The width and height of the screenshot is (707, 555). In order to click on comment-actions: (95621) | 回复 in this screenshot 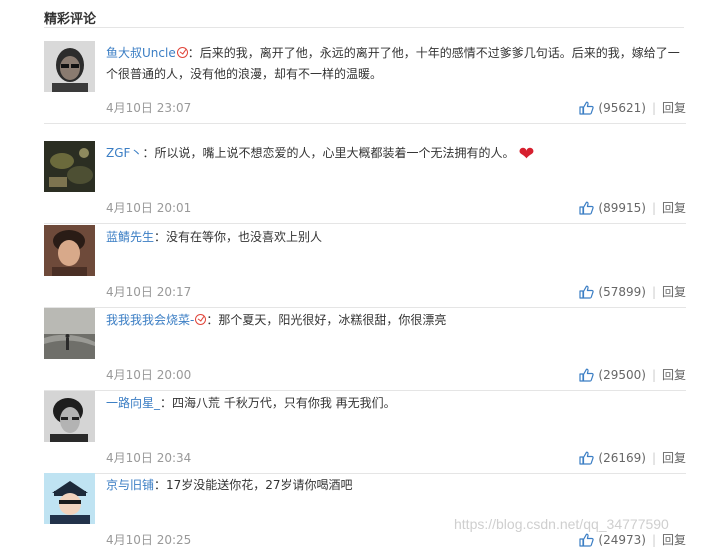, I will do `click(632, 108)`.